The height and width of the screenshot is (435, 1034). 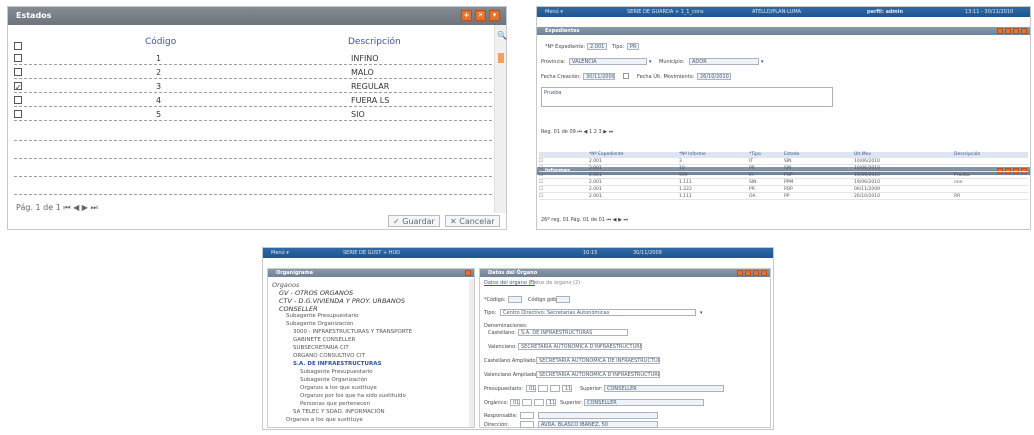 I want to click on pager: Pág. 1 de 1 ⏮ ◀ ▶ ⏭, so click(x=57, y=208).